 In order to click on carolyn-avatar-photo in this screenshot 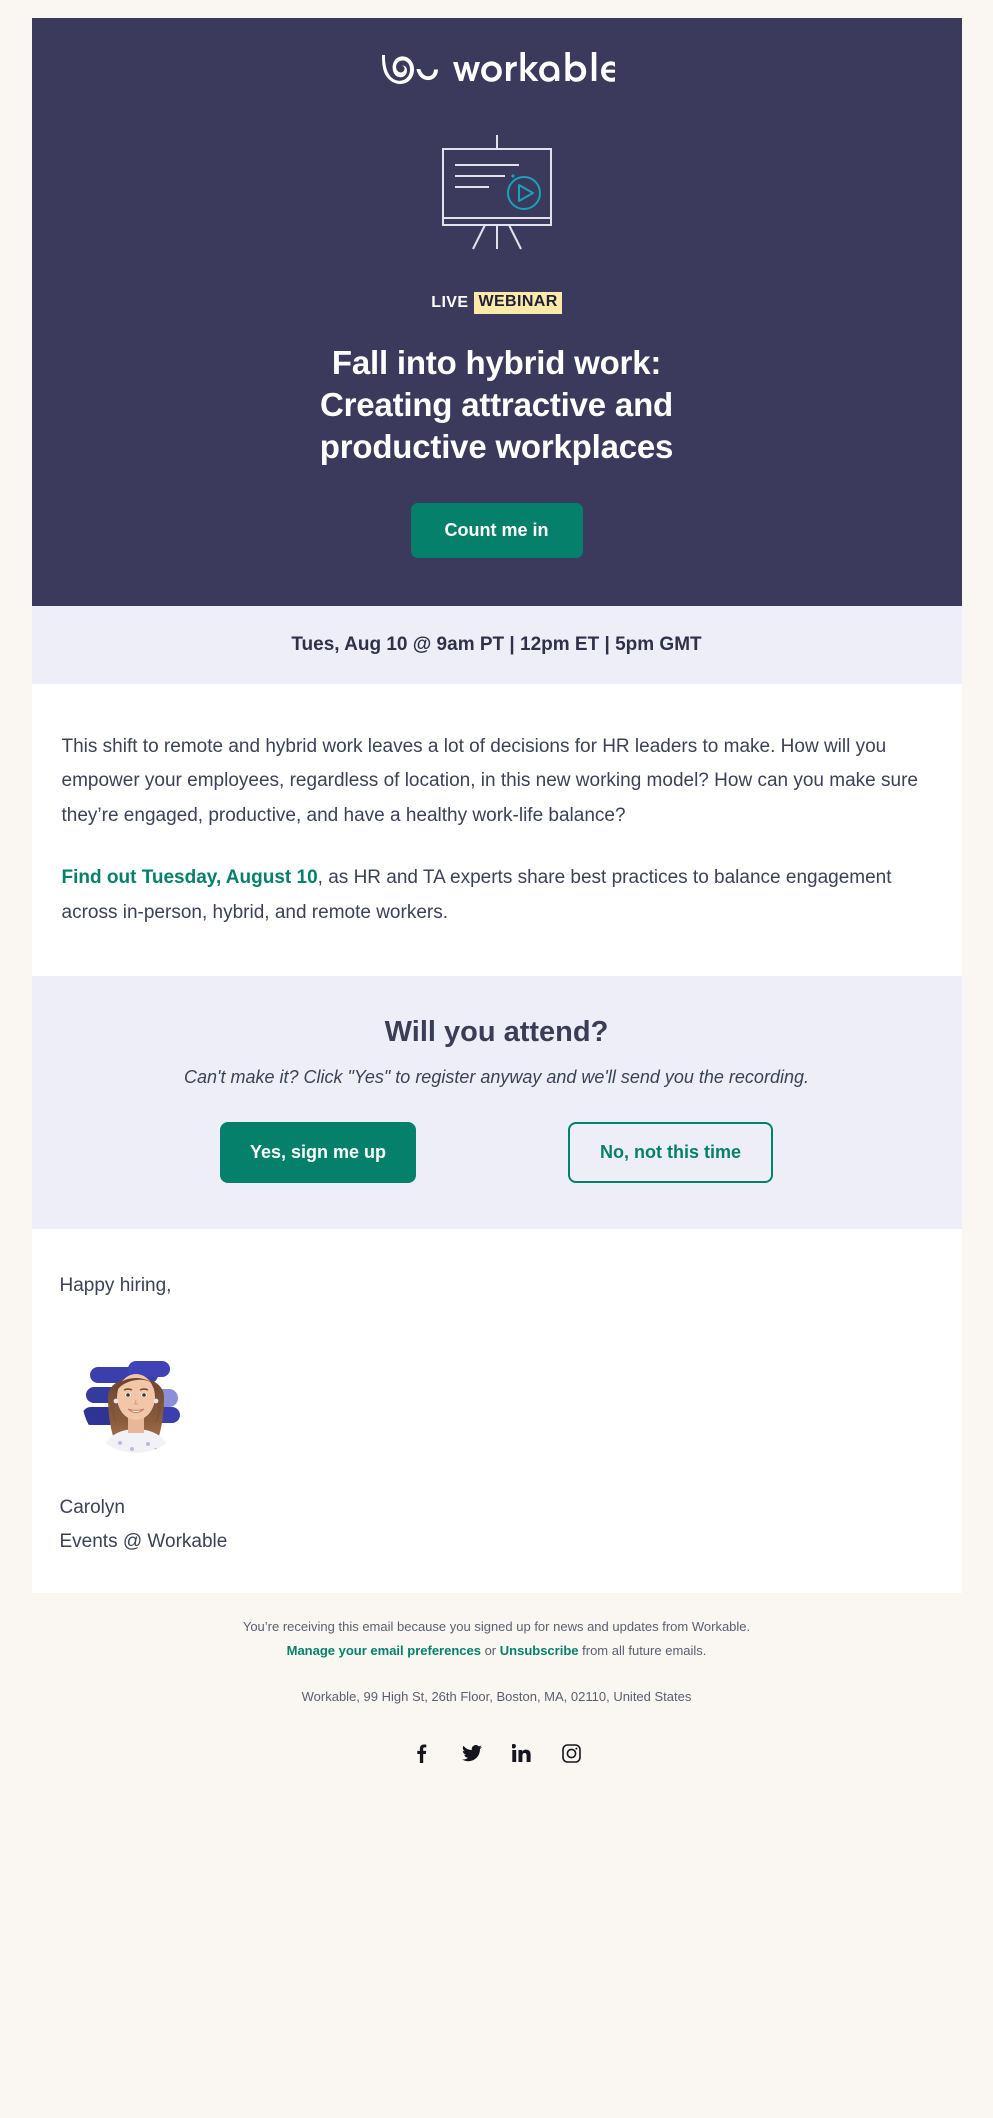, I will do `click(135, 1399)`.